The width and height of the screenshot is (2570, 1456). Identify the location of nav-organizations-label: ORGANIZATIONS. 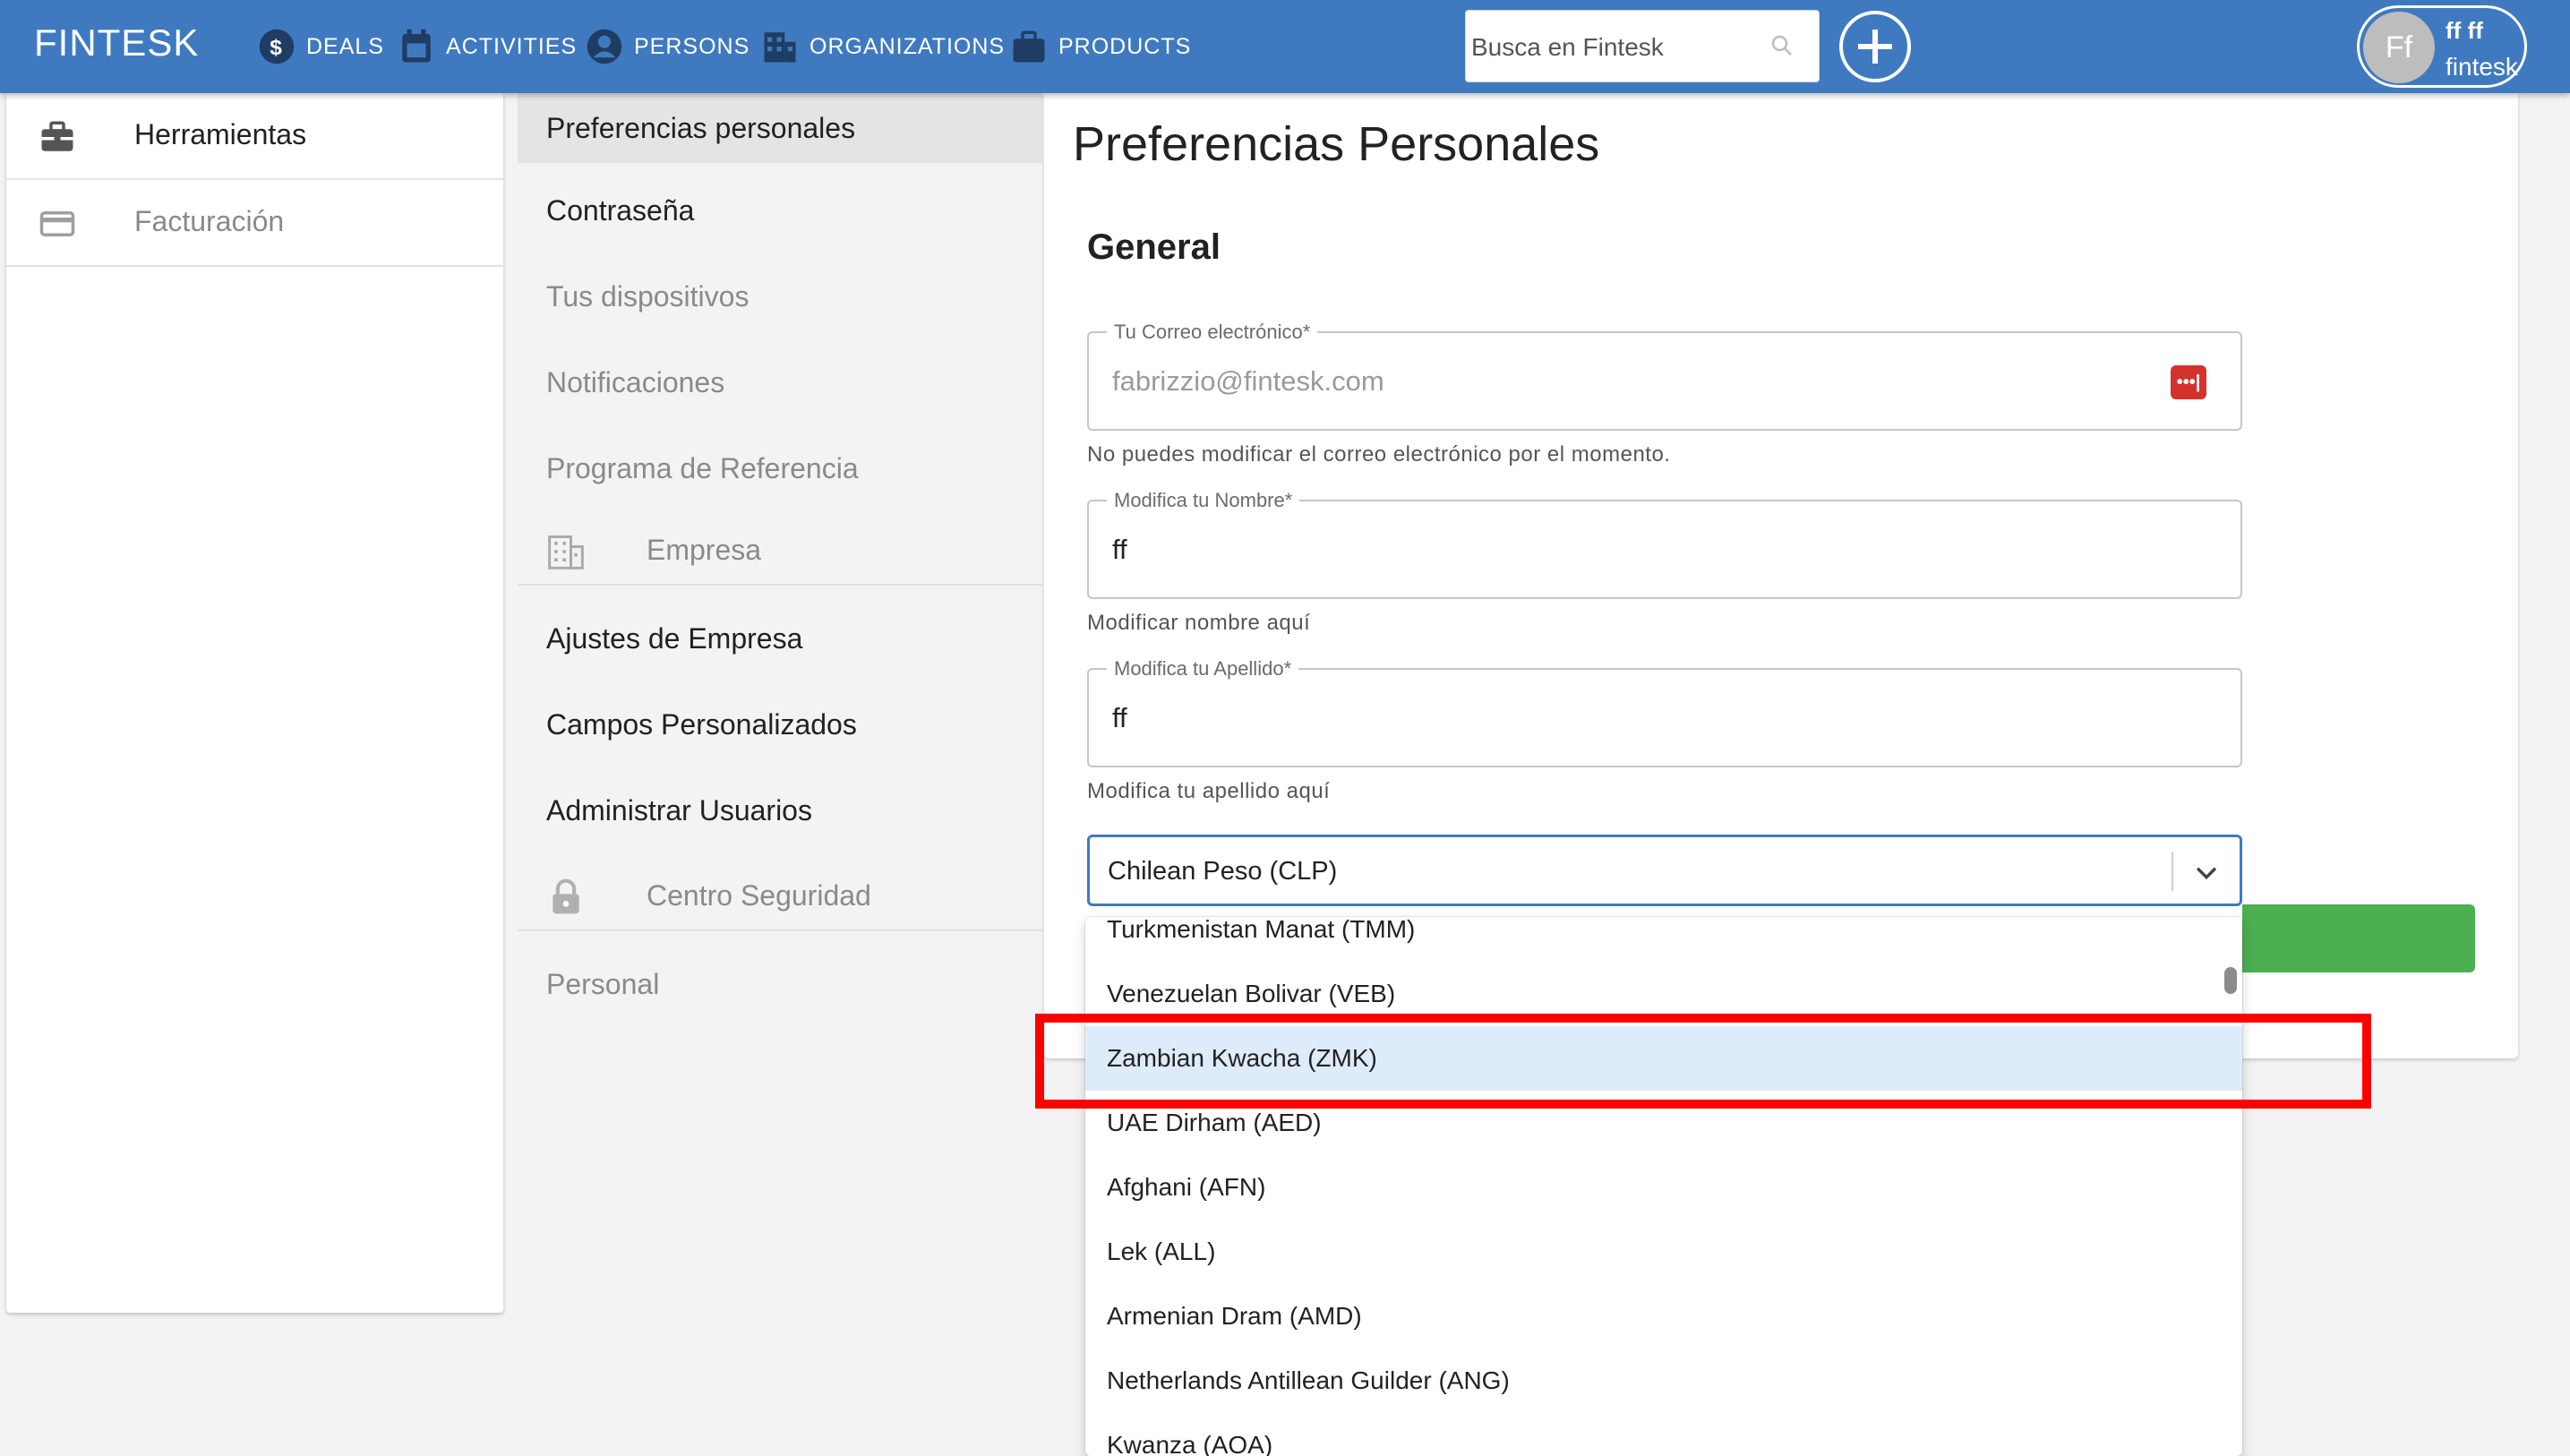
(908, 46).